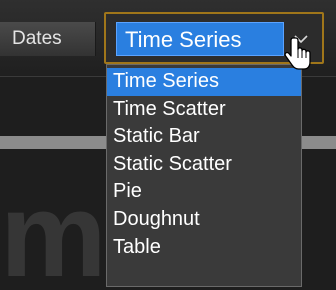 The height and width of the screenshot is (290, 336). What do you see at coordinates (204, 137) in the screenshot?
I see `option-static-bar: Static Bar` at bounding box center [204, 137].